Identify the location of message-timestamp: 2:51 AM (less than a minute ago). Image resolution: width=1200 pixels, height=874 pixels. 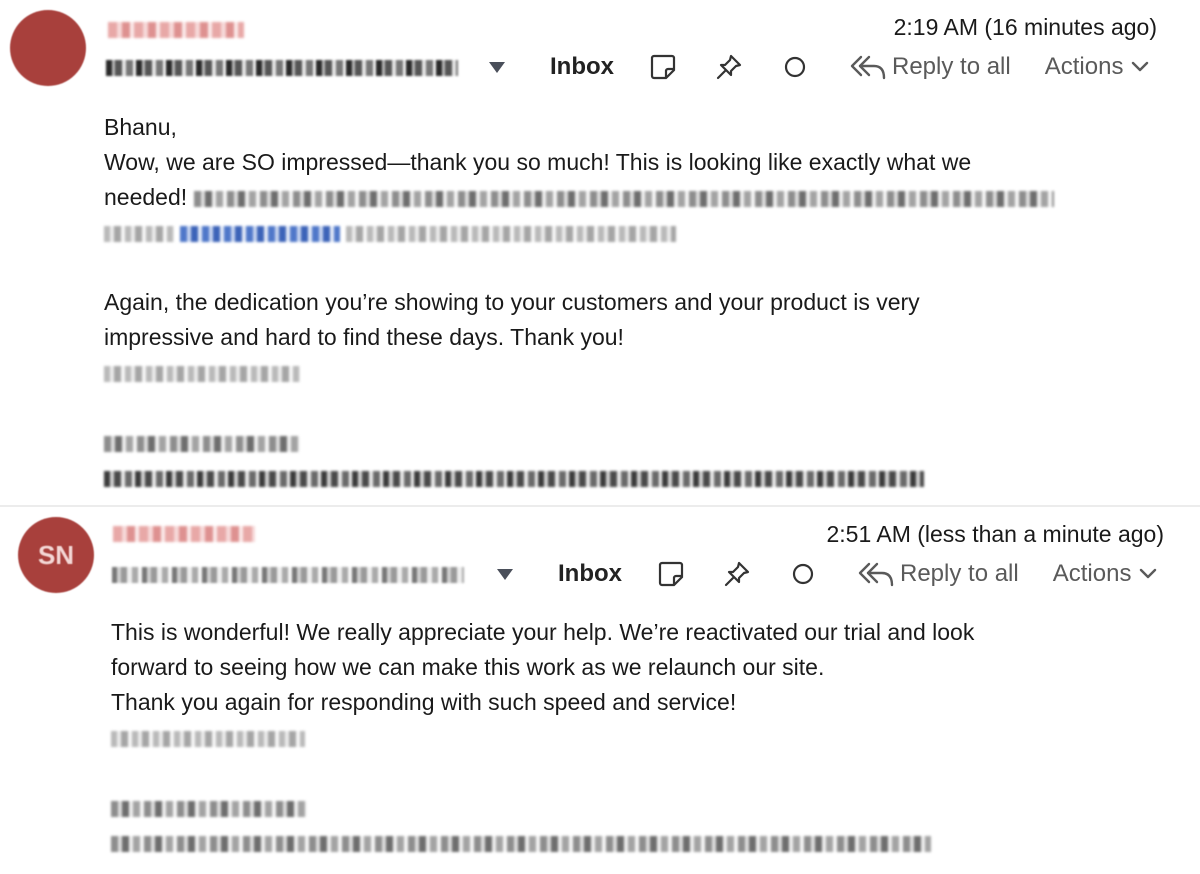
(995, 534).